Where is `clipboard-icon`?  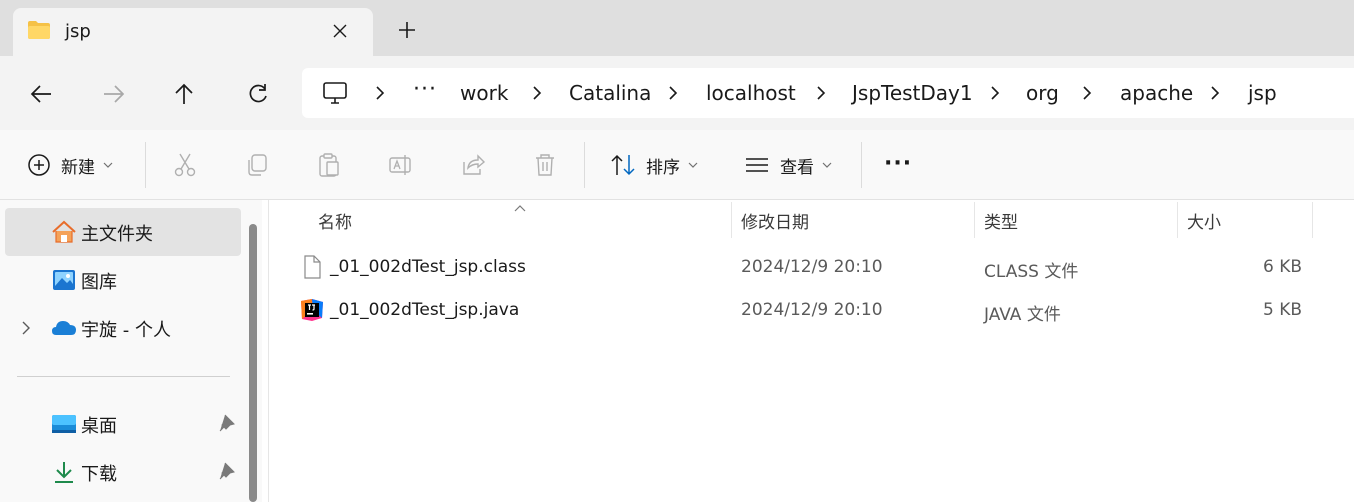
clipboard-icon is located at coordinates (329, 165).